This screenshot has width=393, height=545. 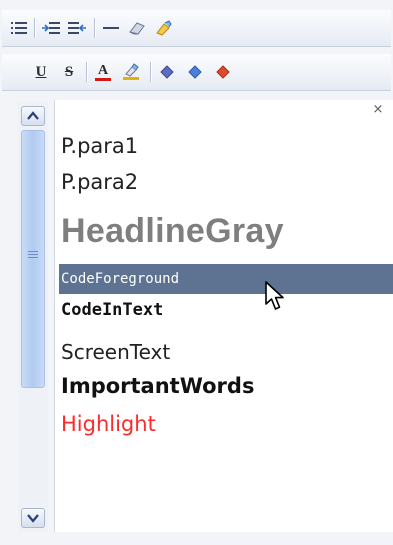 I want to click on style-item-code-in-text: CodeInText, so click(x=227, y=310).